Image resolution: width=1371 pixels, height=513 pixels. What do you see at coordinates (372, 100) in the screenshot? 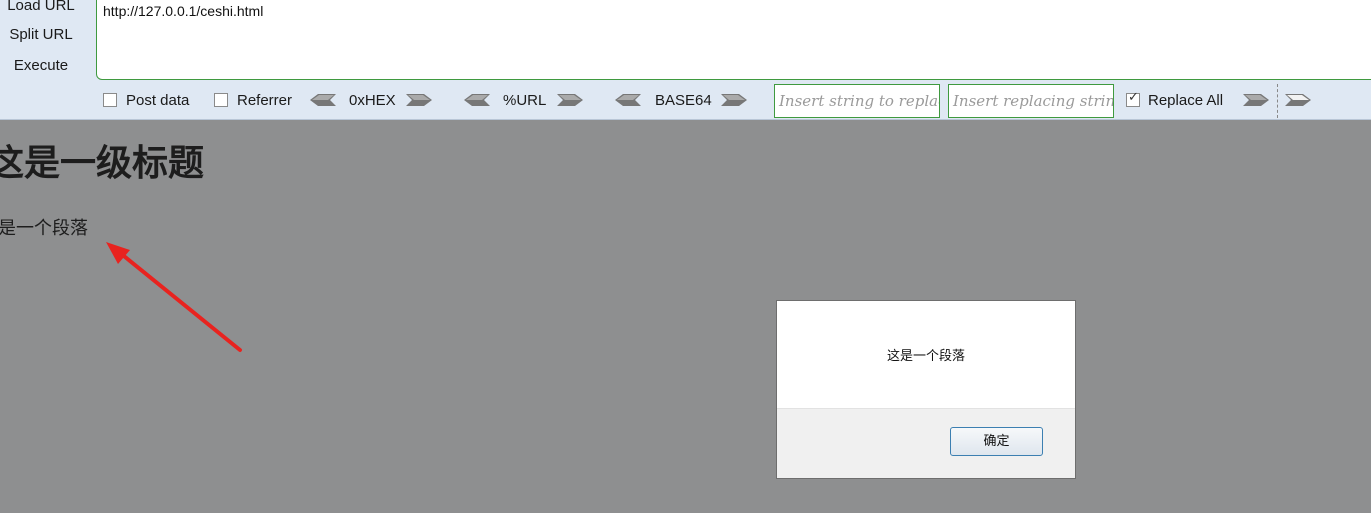
I see `hex-label: 0xHEX` at bounding box center [372, 100].